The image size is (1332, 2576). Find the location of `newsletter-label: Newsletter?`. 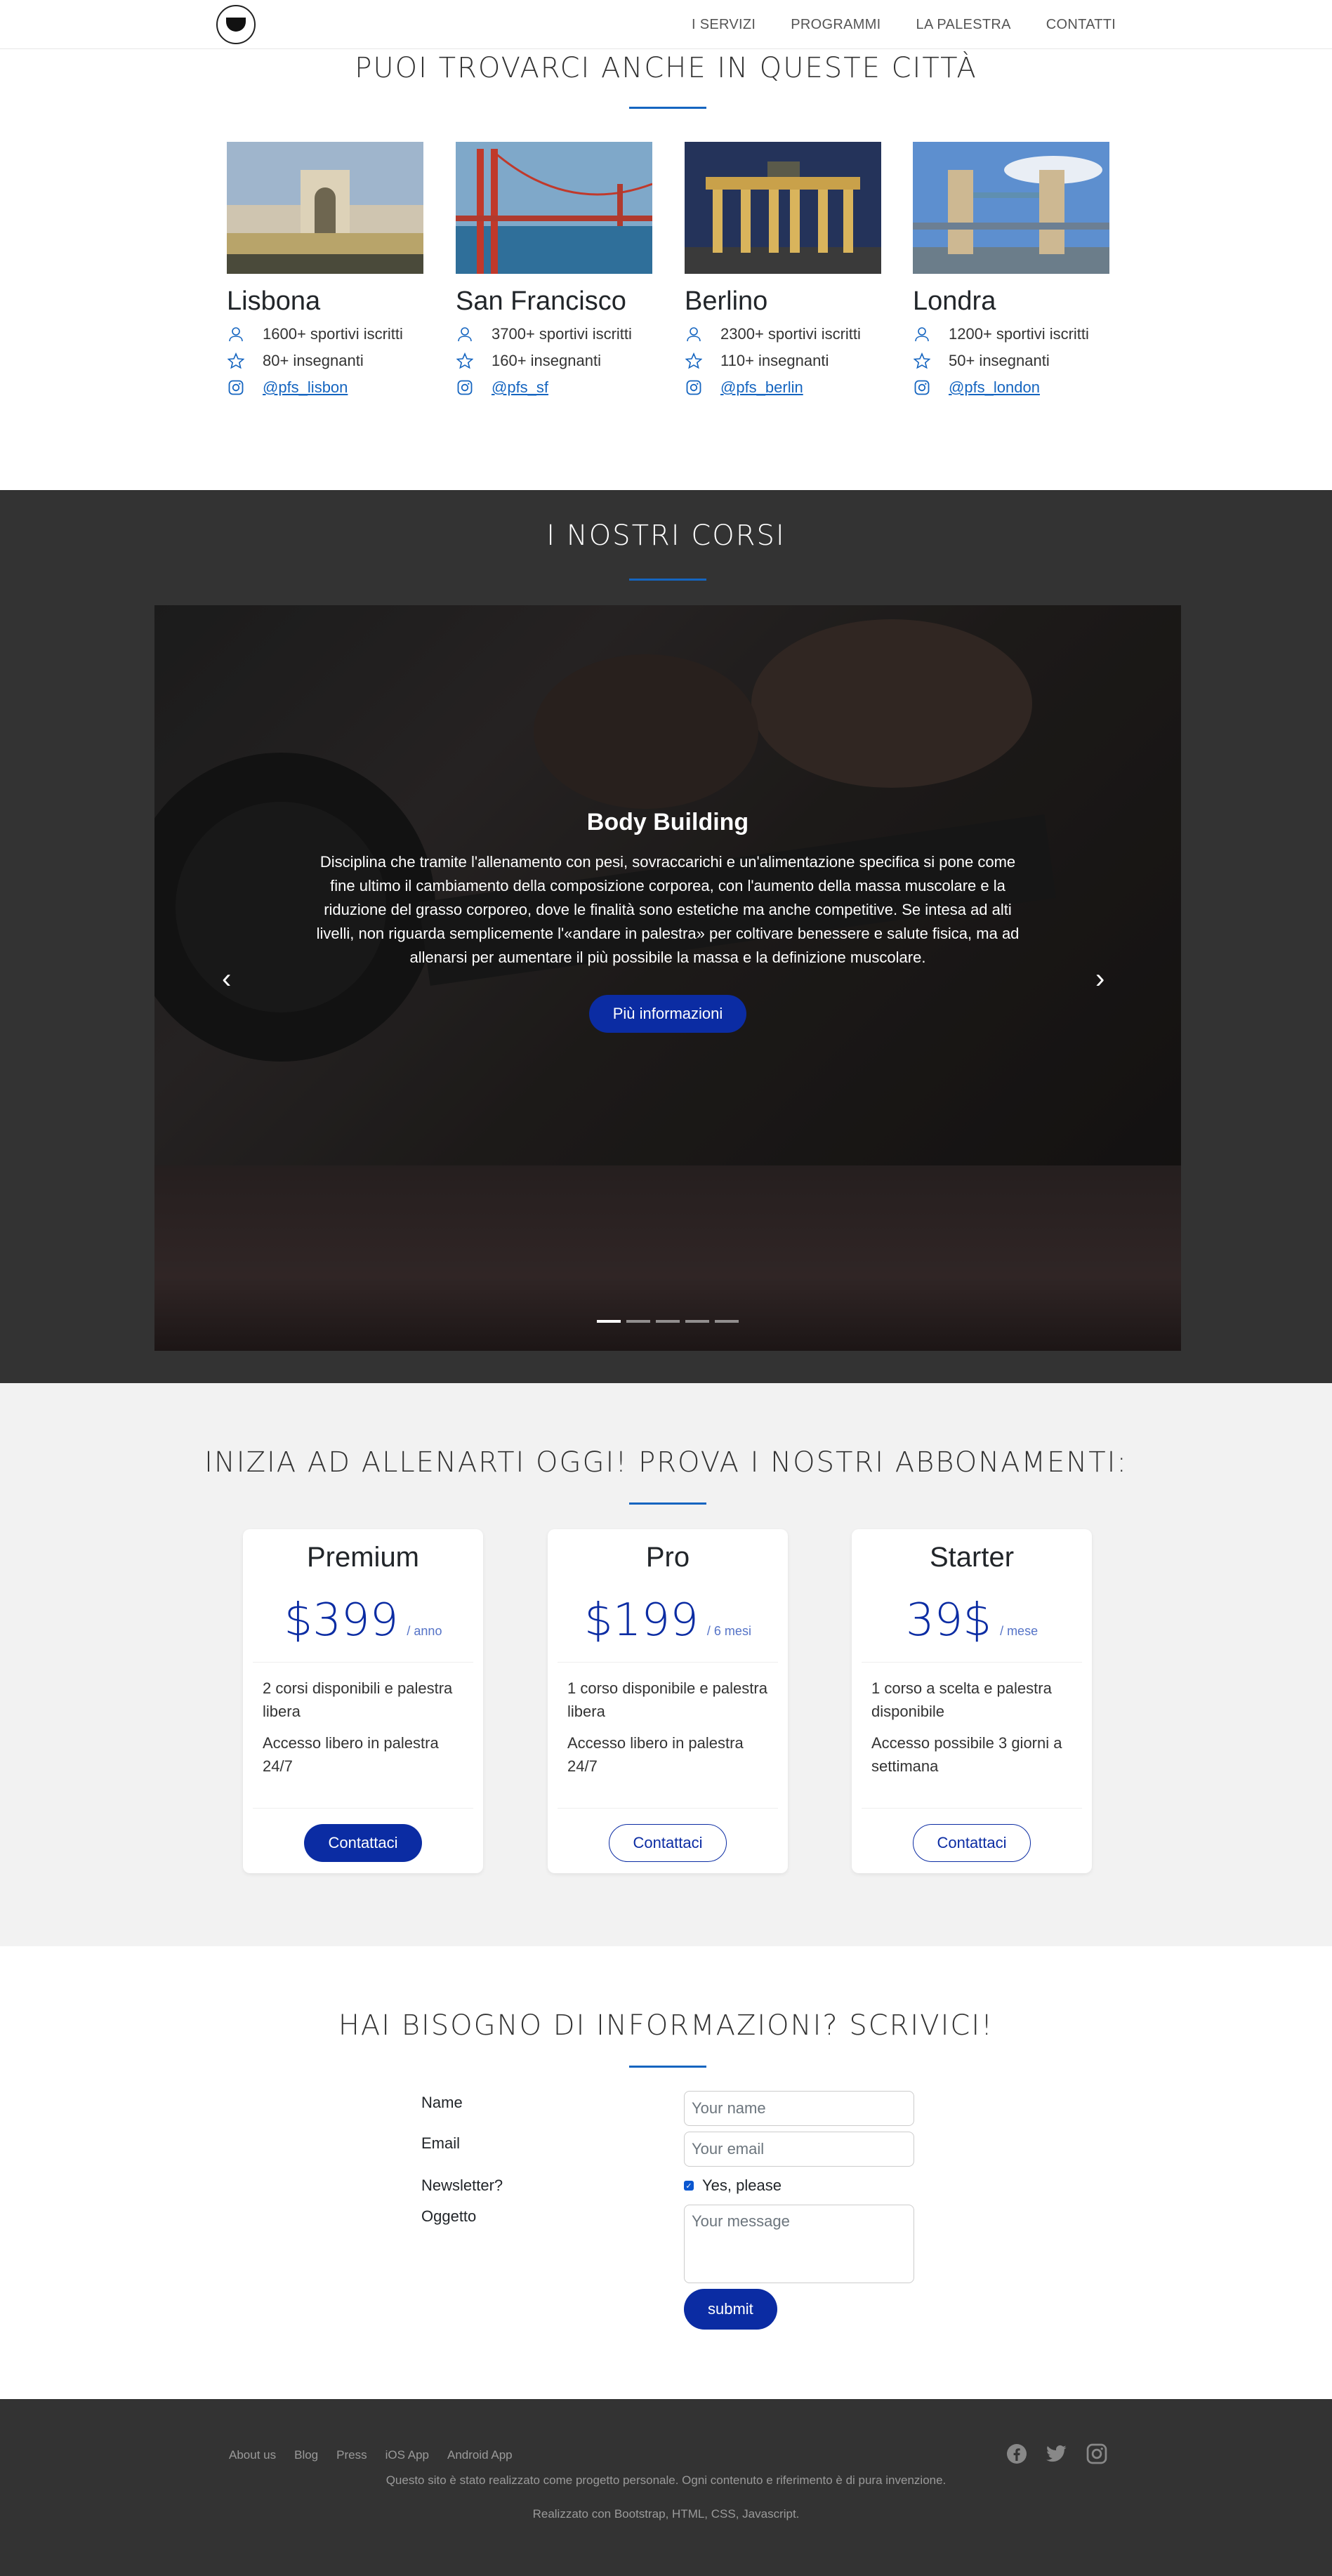

newsletter-label: Newsletter? is located at coordinates (462, 2185).